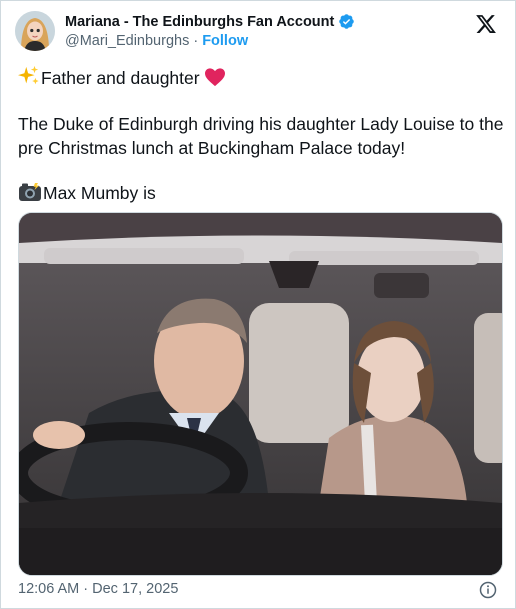 This screenshot has height=609, width=516. Describe the element at coordinates (261, 79) in the screenshot. I see `tweet-text-line-1: Father and daughter` at that location.